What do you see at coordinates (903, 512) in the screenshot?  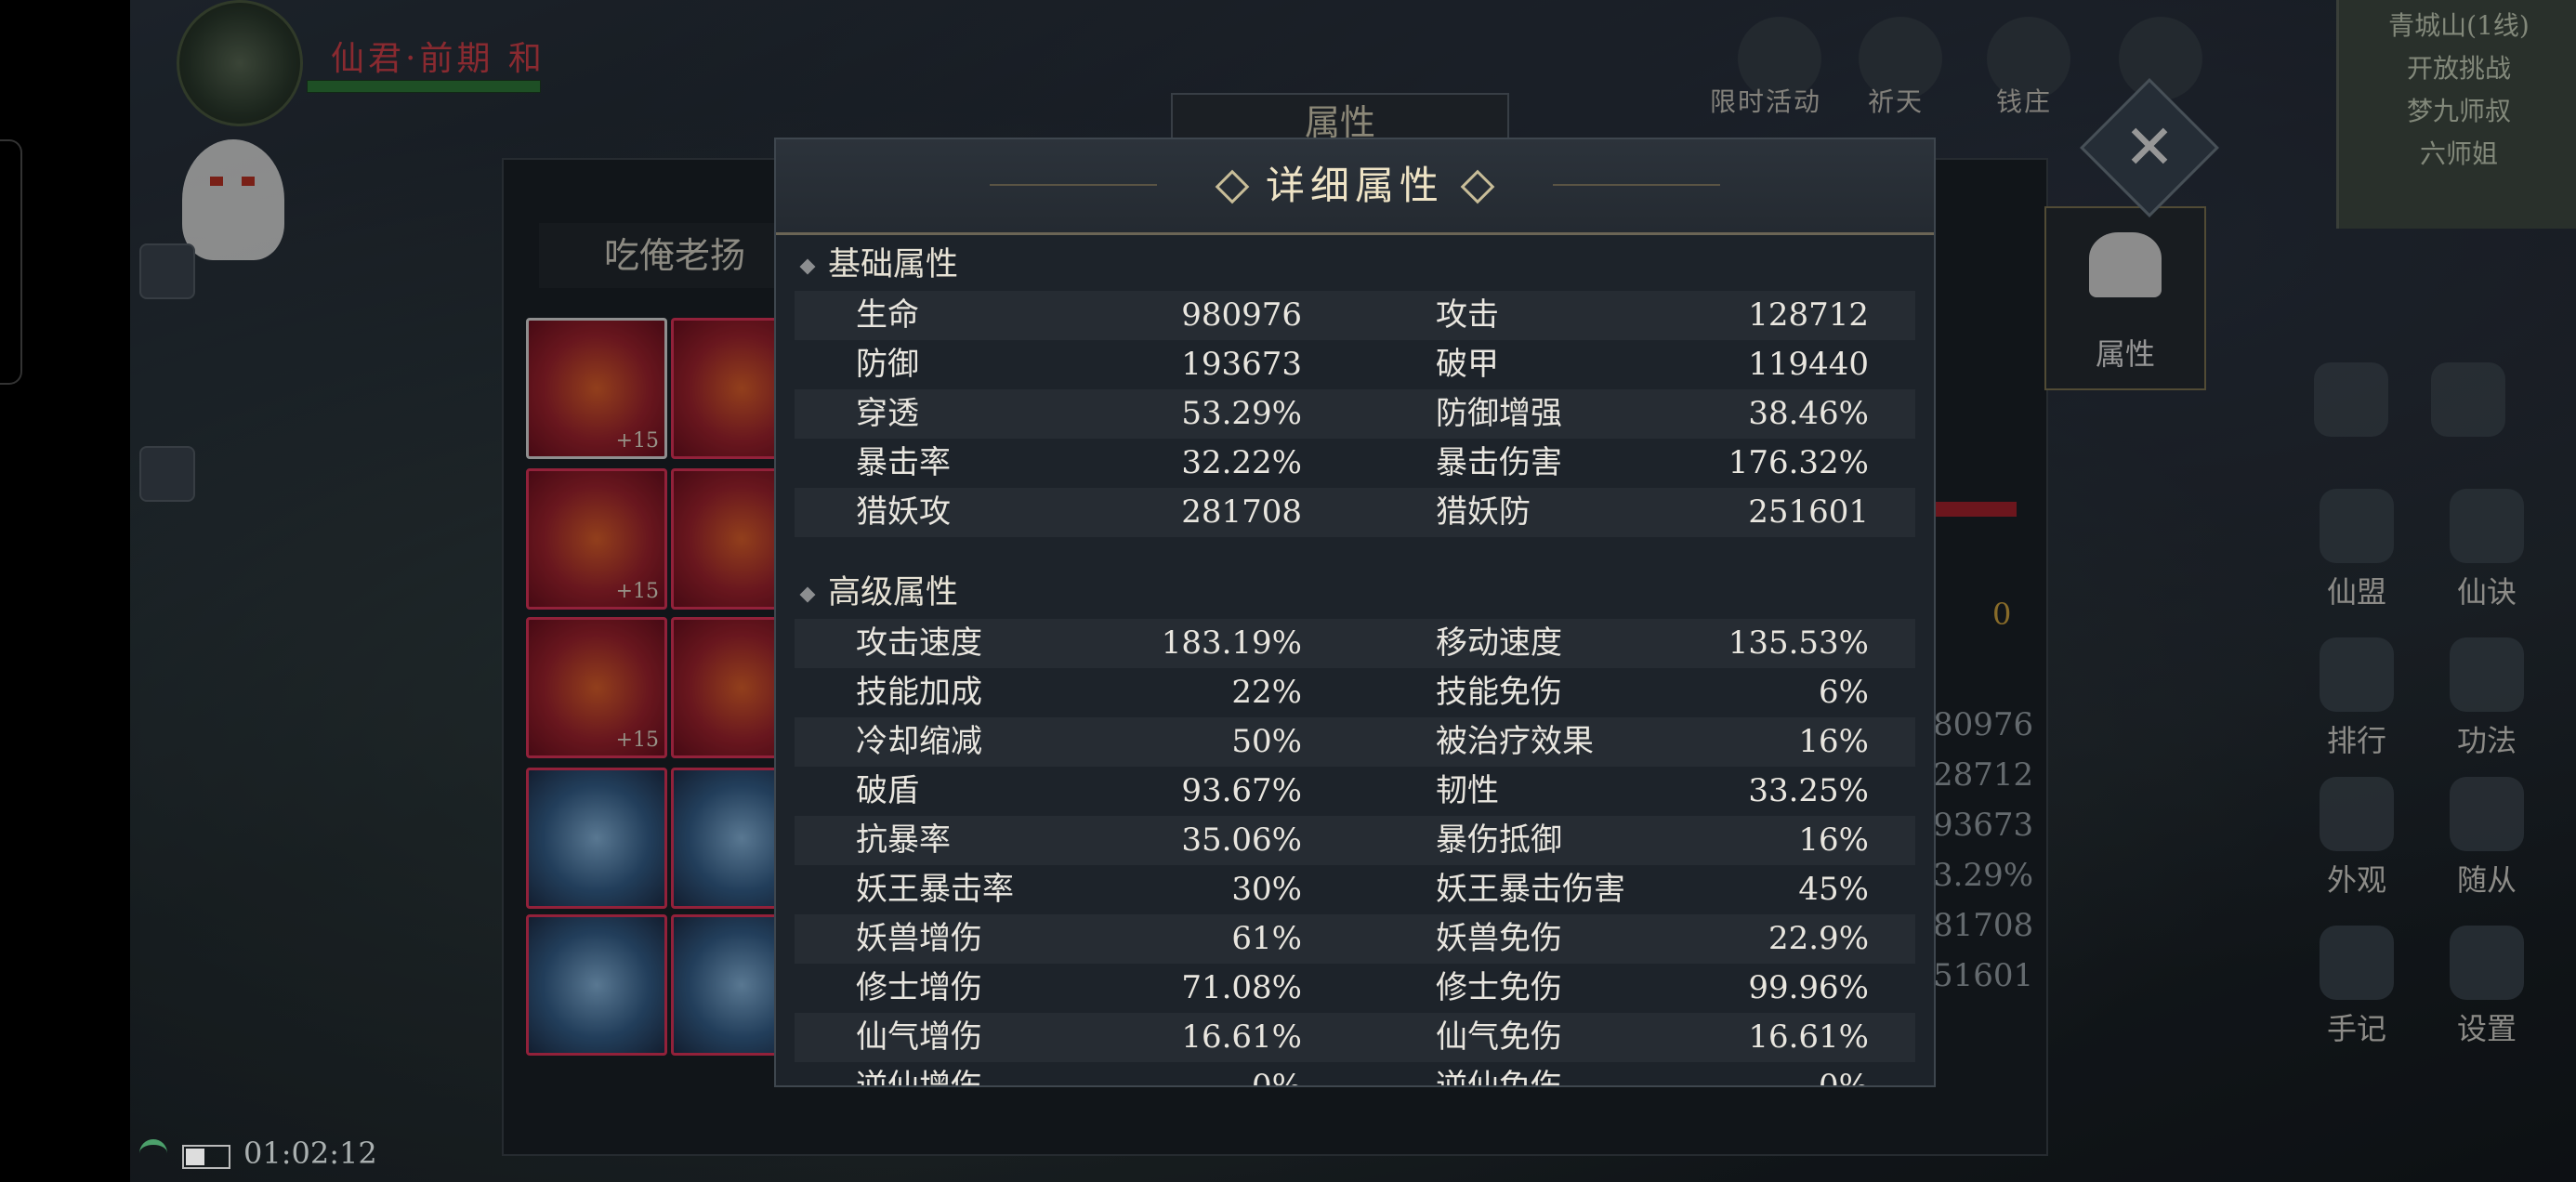 I see `stat-label: 猎妖攻` at bounding box center [903, 512].